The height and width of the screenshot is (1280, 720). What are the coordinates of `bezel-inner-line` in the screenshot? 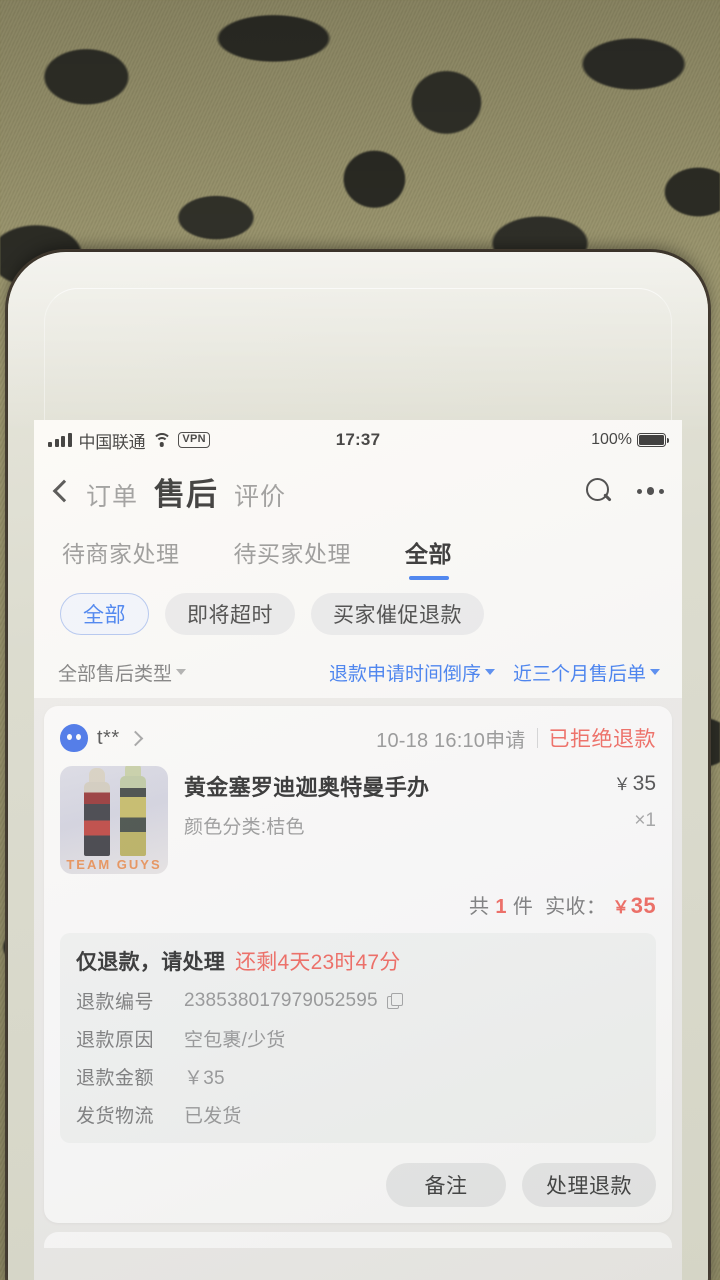 It's located at (358, 358).